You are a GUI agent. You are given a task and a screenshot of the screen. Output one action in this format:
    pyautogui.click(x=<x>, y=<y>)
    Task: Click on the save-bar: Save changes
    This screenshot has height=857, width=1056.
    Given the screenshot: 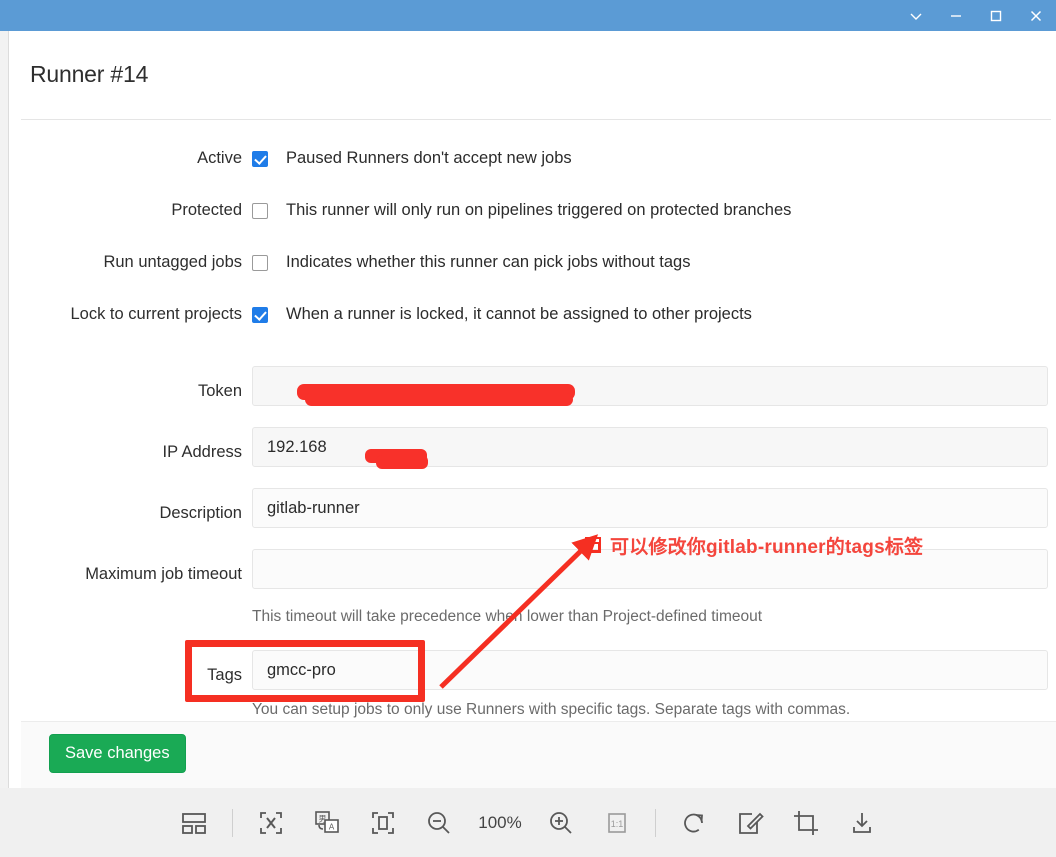 What is the action you would take?
    pyautogui.click(x=538, y=754)
    